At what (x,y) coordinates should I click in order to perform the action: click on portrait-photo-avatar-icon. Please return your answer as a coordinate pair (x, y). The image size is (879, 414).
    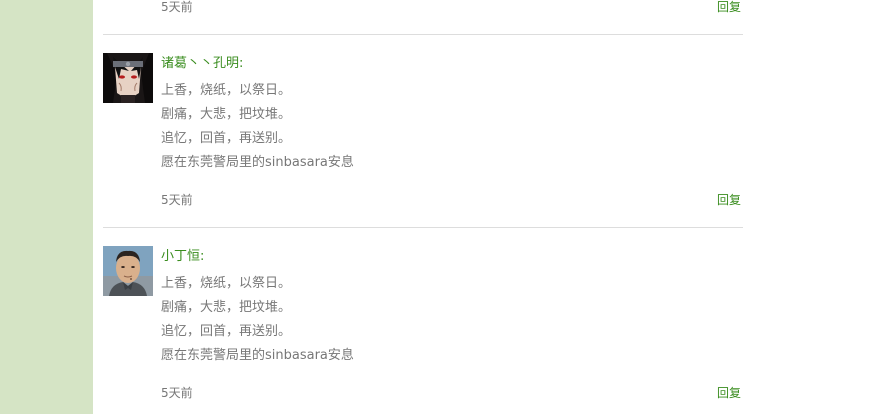
    Looking at the image, I should click on (128, 271).